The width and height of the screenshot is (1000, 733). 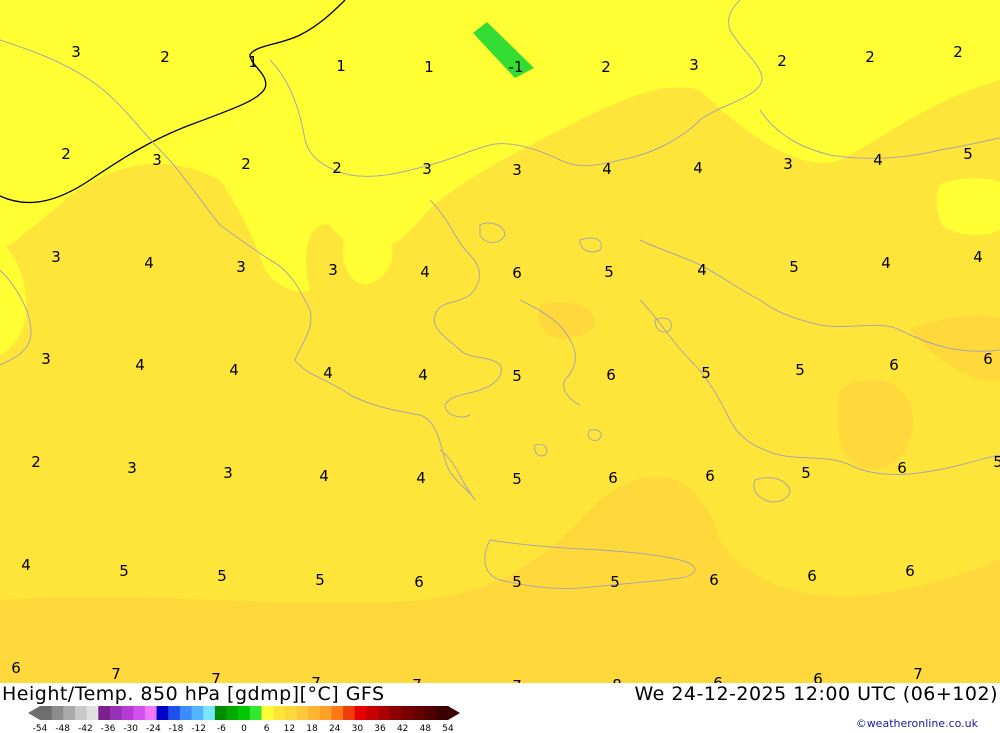 What do you see at coordinates (402, 728) in the screenshot?
I see `legend-tick-label: 42` at bounding box center [402, 728].